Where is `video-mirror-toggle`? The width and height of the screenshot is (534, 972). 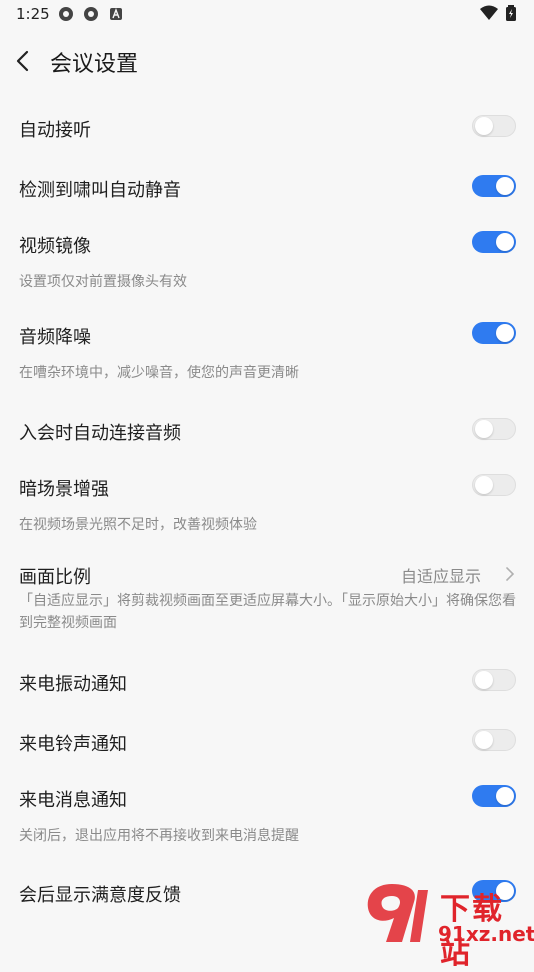 video-mirror-toggle is located at coordinates (494, 242).